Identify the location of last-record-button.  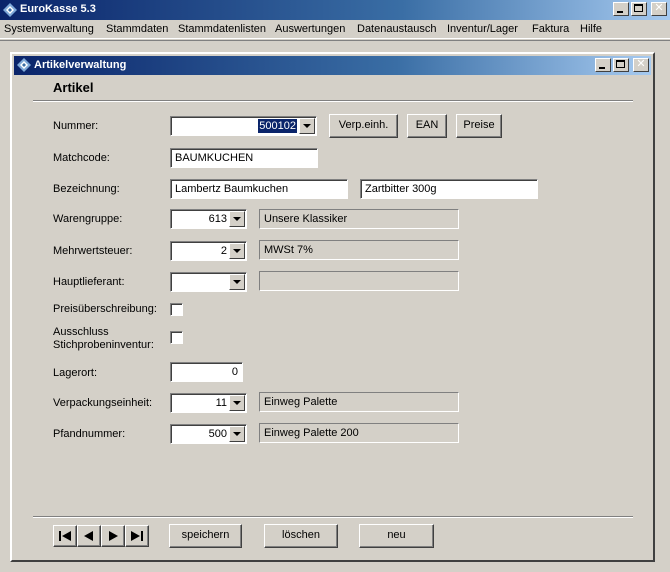
(137, 536).